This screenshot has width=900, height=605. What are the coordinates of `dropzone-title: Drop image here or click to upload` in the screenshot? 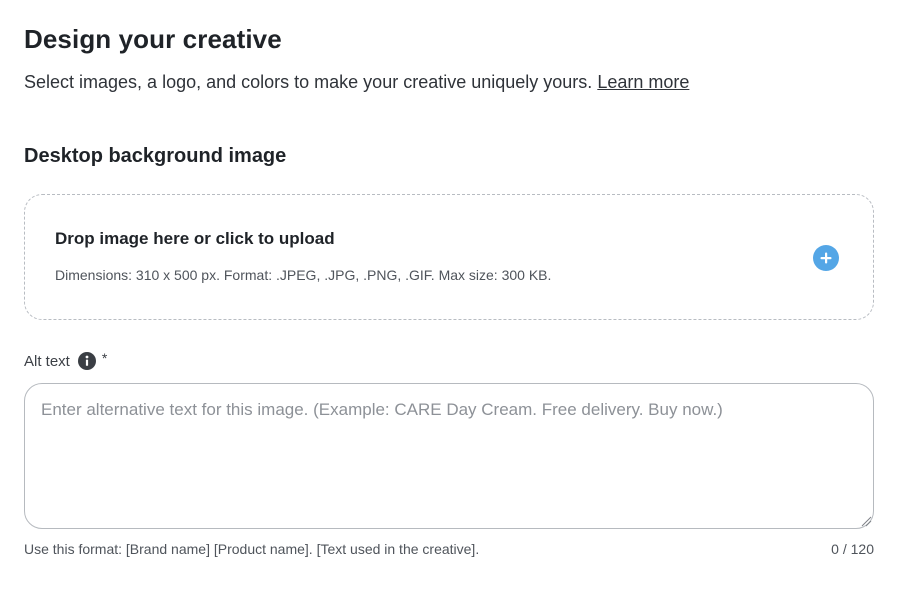 It's located at (195, 238).